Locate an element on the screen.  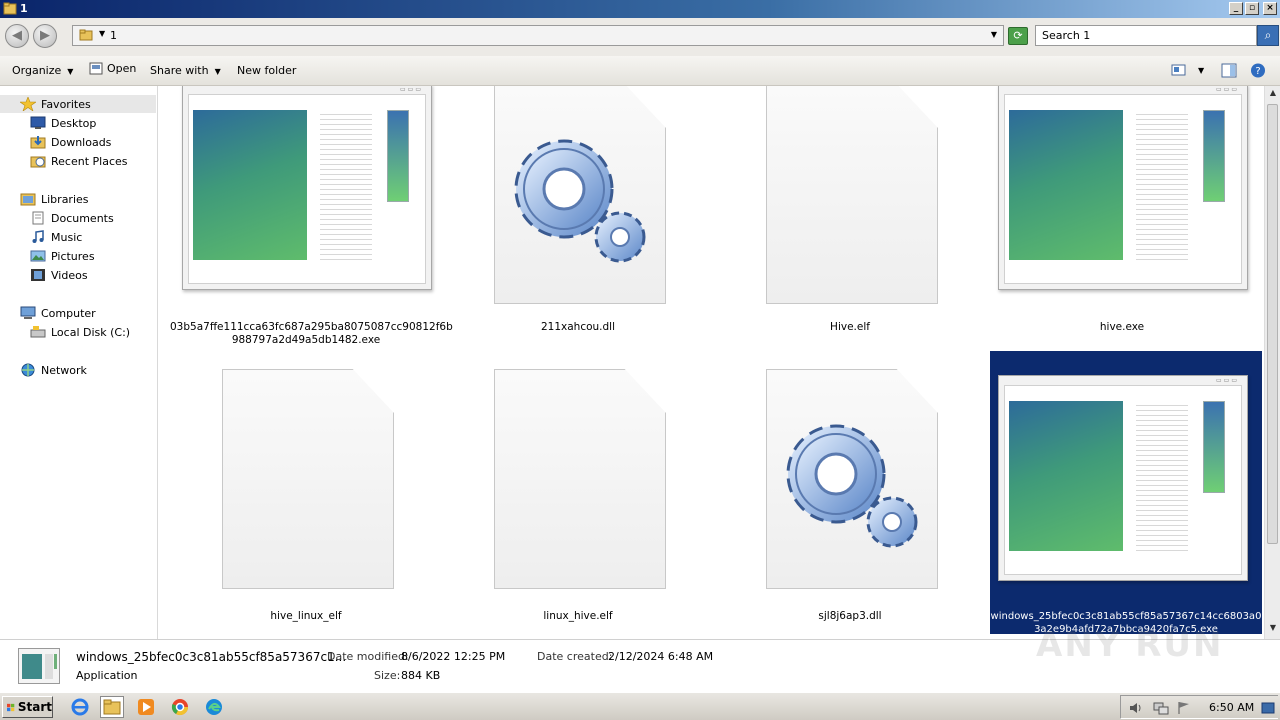
search-input: Search 1 is located at coordinates (1146, 35).